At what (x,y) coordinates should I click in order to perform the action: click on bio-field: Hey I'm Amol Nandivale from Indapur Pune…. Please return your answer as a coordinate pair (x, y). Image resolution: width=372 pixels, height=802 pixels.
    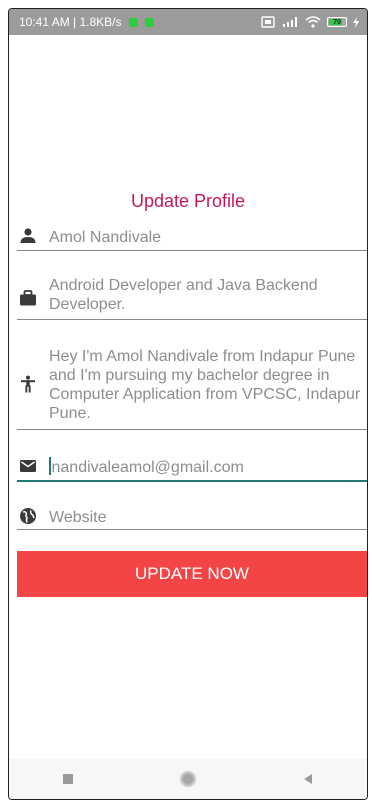
    Looking at the image, I should click on (192, 386).